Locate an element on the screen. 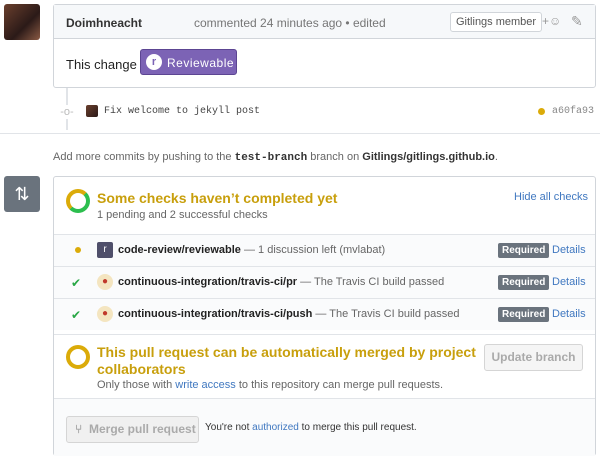 This screenshot has width=600, height=460. commit-sha: a60fa93 is located at coordinates (573, 111).